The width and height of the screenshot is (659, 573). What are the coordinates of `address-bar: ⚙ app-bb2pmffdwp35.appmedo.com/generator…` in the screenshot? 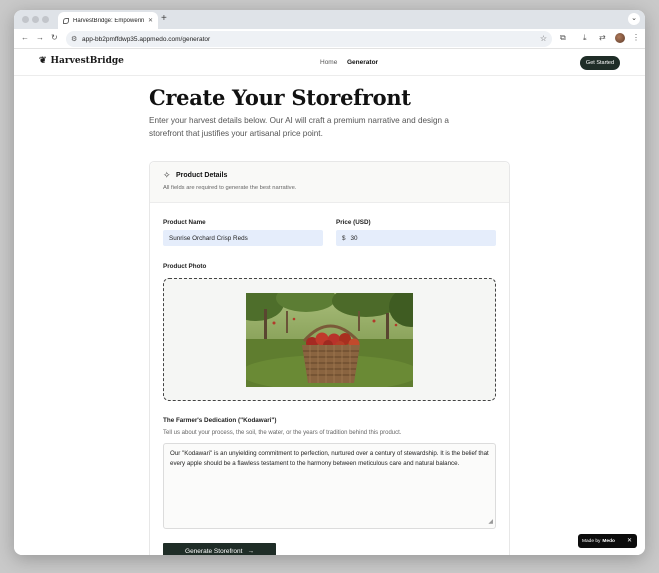 It's located at (309, 39).